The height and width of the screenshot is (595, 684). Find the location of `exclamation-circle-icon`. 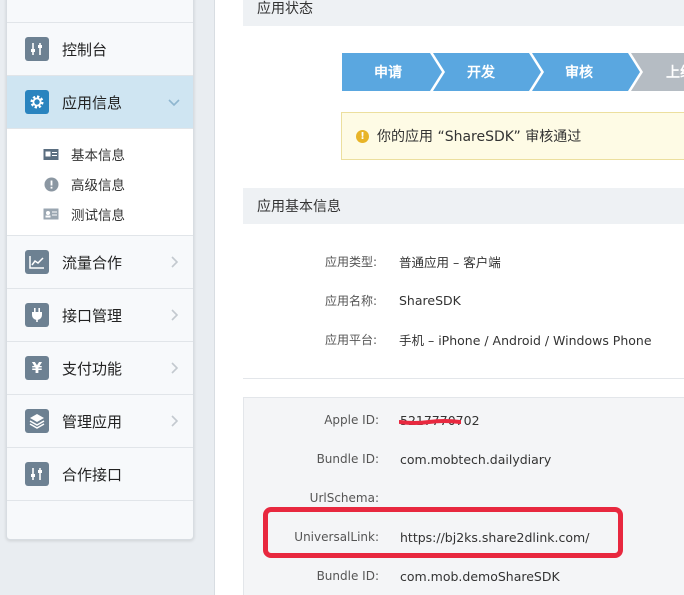

exclamation-circle-icon is located at coordinates (51, 184).